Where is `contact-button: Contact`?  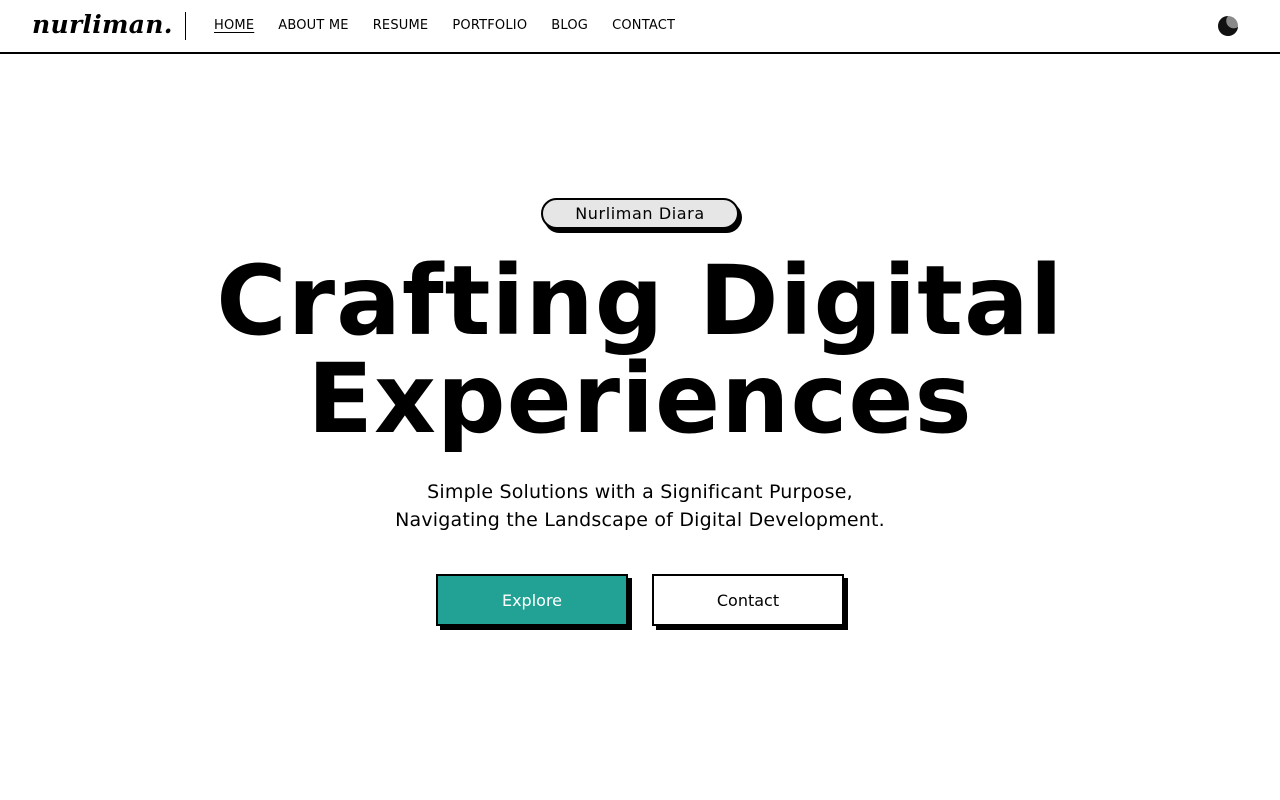
contact-button: Contact is located at coordinates (748, 600).